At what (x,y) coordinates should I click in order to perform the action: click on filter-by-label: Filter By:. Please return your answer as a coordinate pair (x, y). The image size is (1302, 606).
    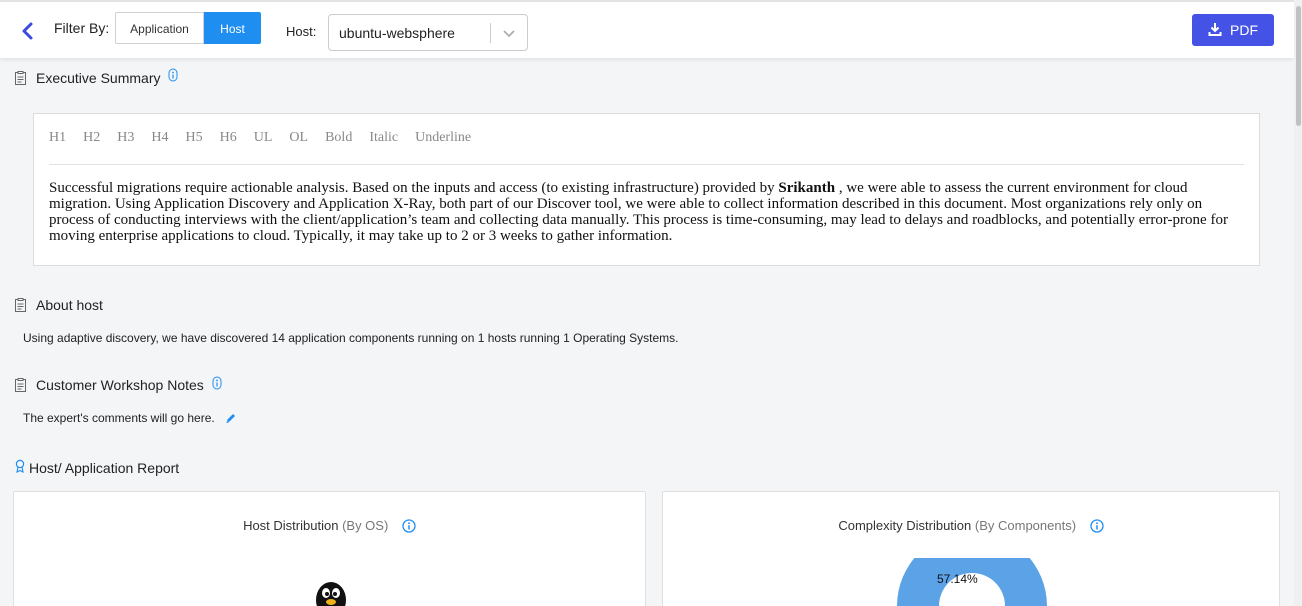
    Looking at the image, I should click on (82, 28).